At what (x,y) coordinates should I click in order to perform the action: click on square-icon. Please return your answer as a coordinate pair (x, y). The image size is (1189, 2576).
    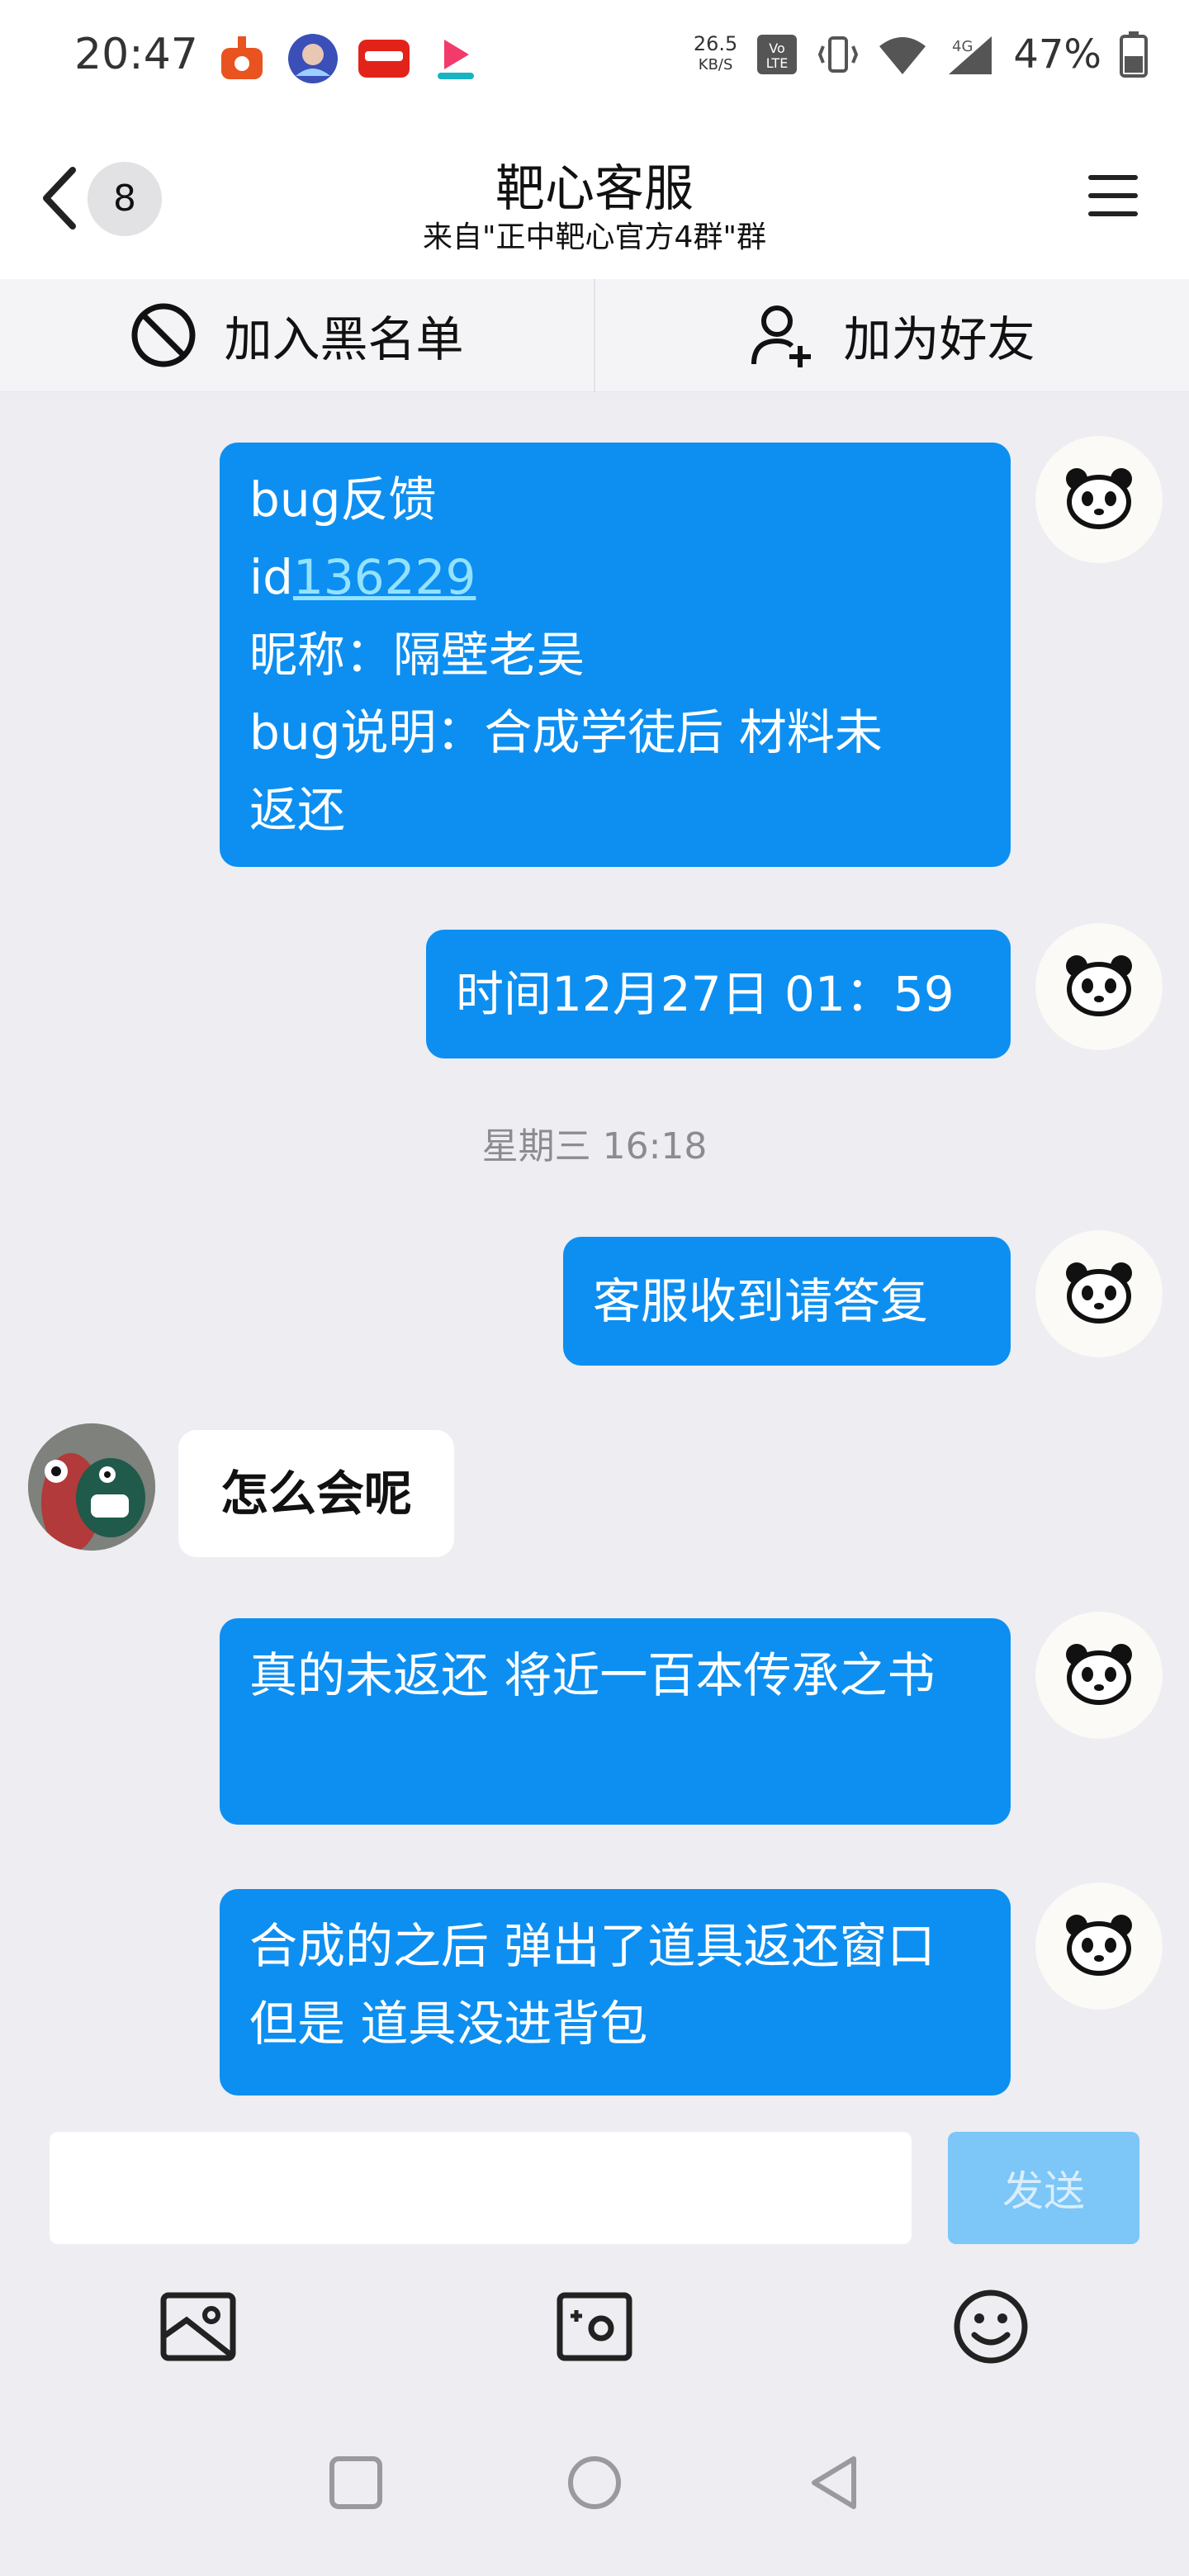
    Looking at the image, I should click on (356, 2483).